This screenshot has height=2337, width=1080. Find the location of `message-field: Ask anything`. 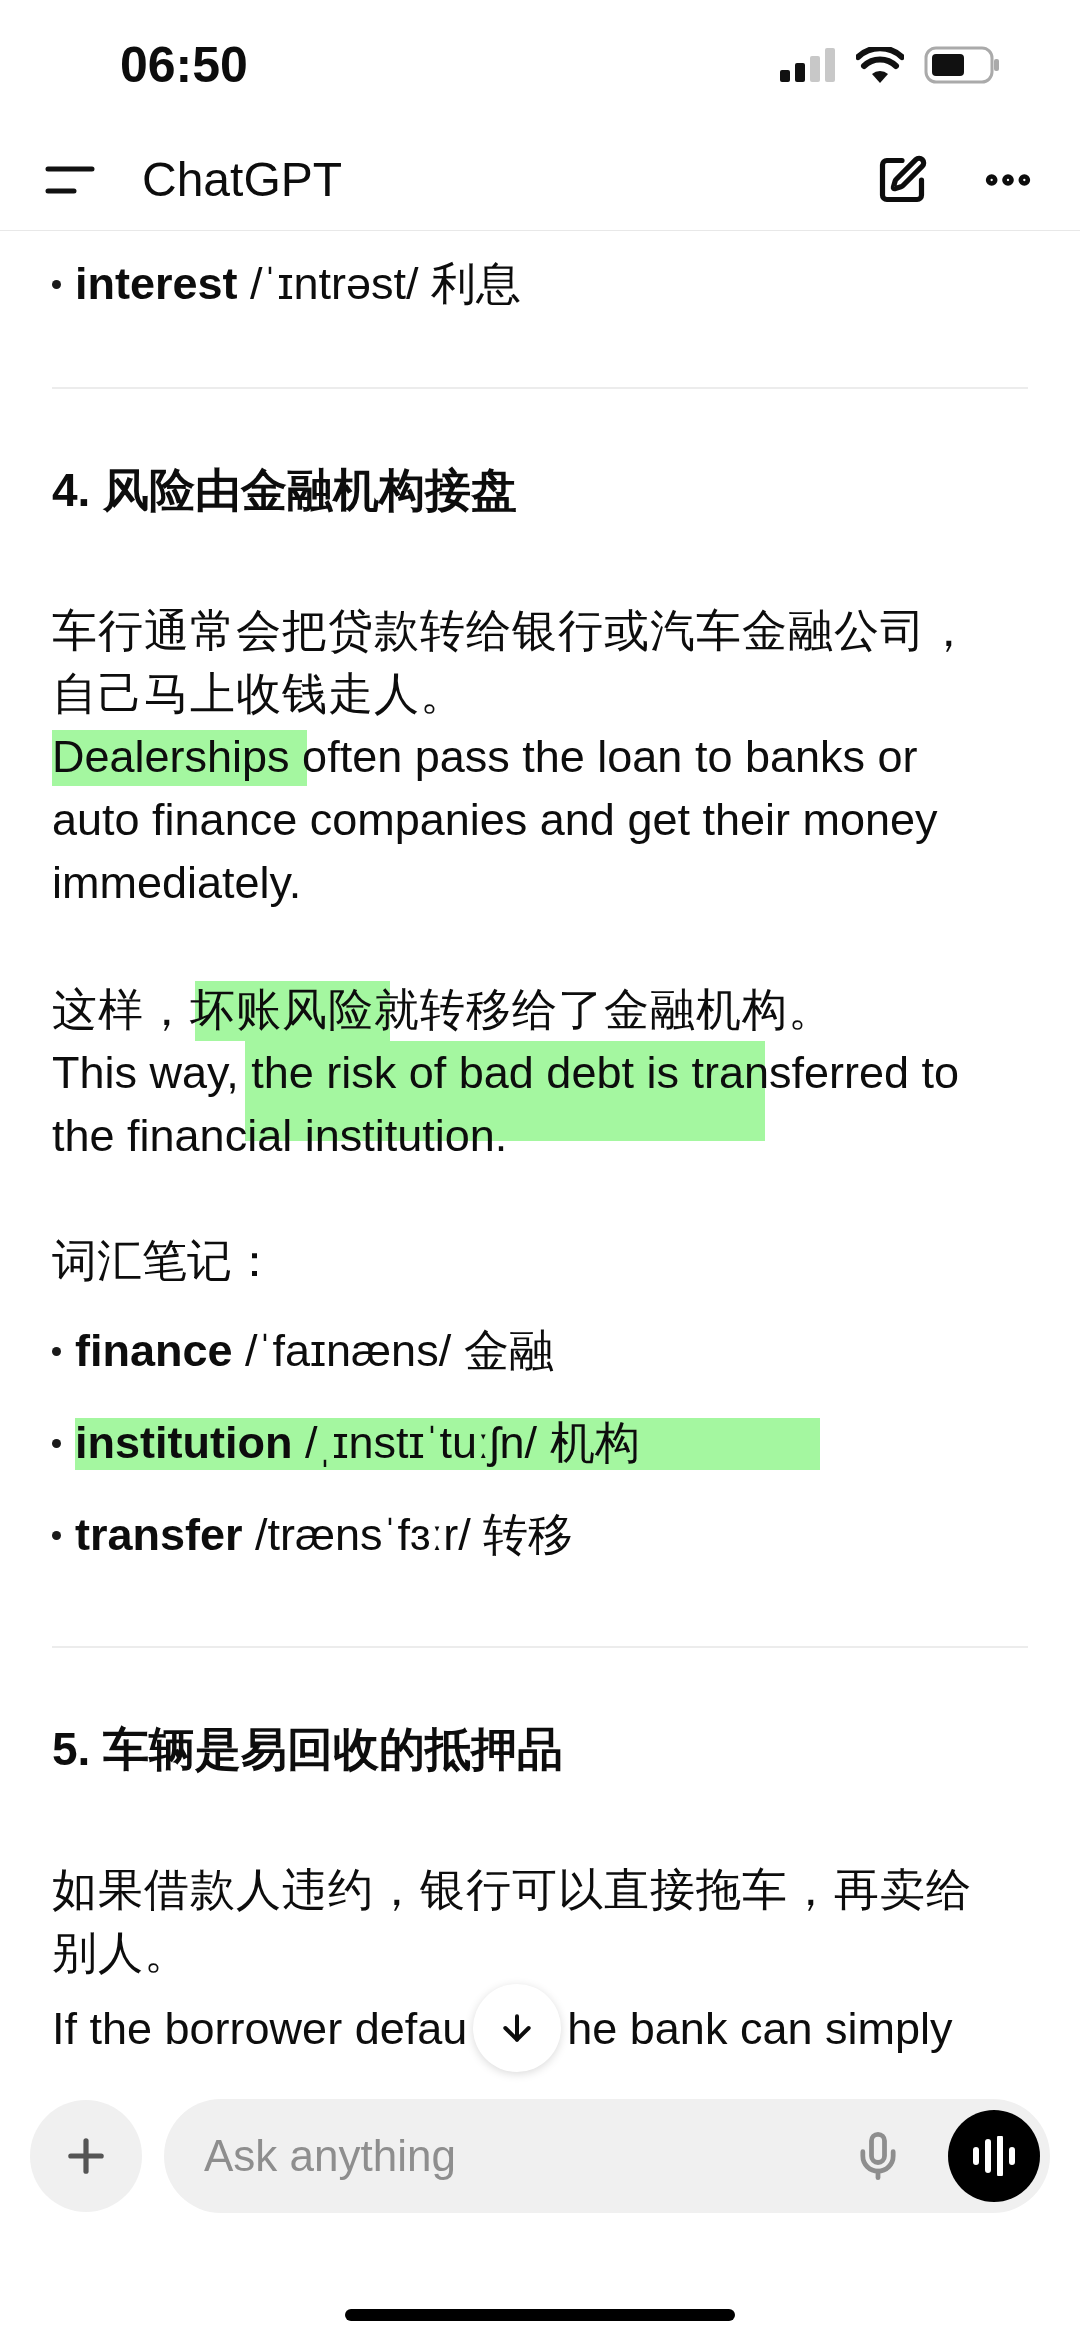

message-field: Ask anything is located at coordinates (528, 2156).